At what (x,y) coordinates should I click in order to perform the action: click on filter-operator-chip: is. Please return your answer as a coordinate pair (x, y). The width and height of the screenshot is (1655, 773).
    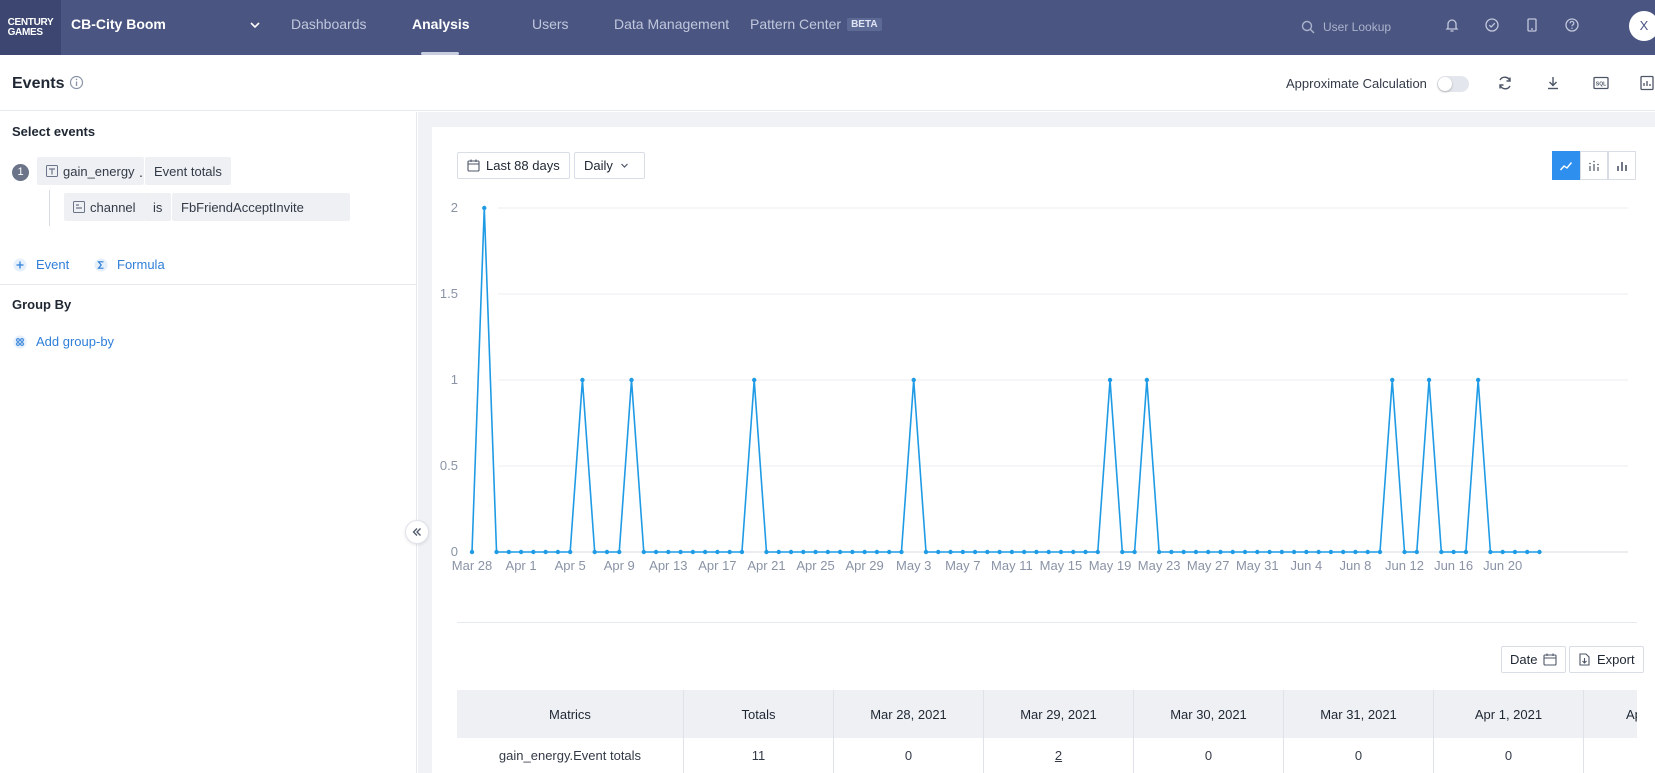
    Looking at the image, I should click on (158, 207).